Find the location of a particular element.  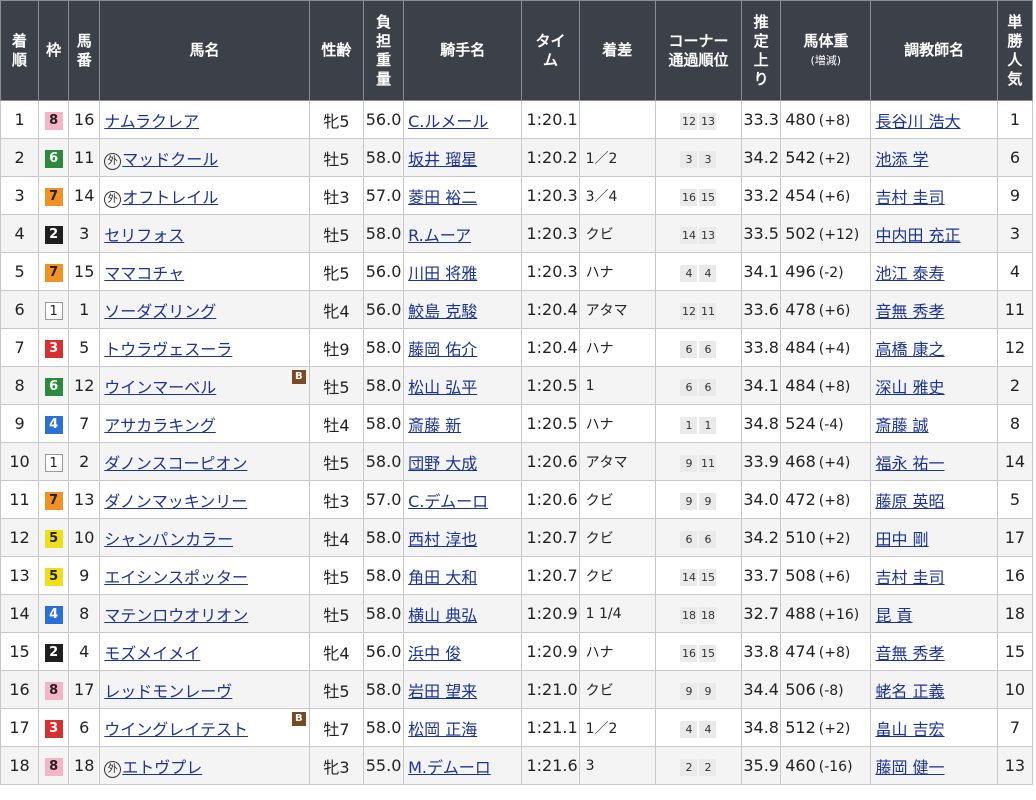

horse-name-link: エトヴプレ is located at coordinates (162, 767).